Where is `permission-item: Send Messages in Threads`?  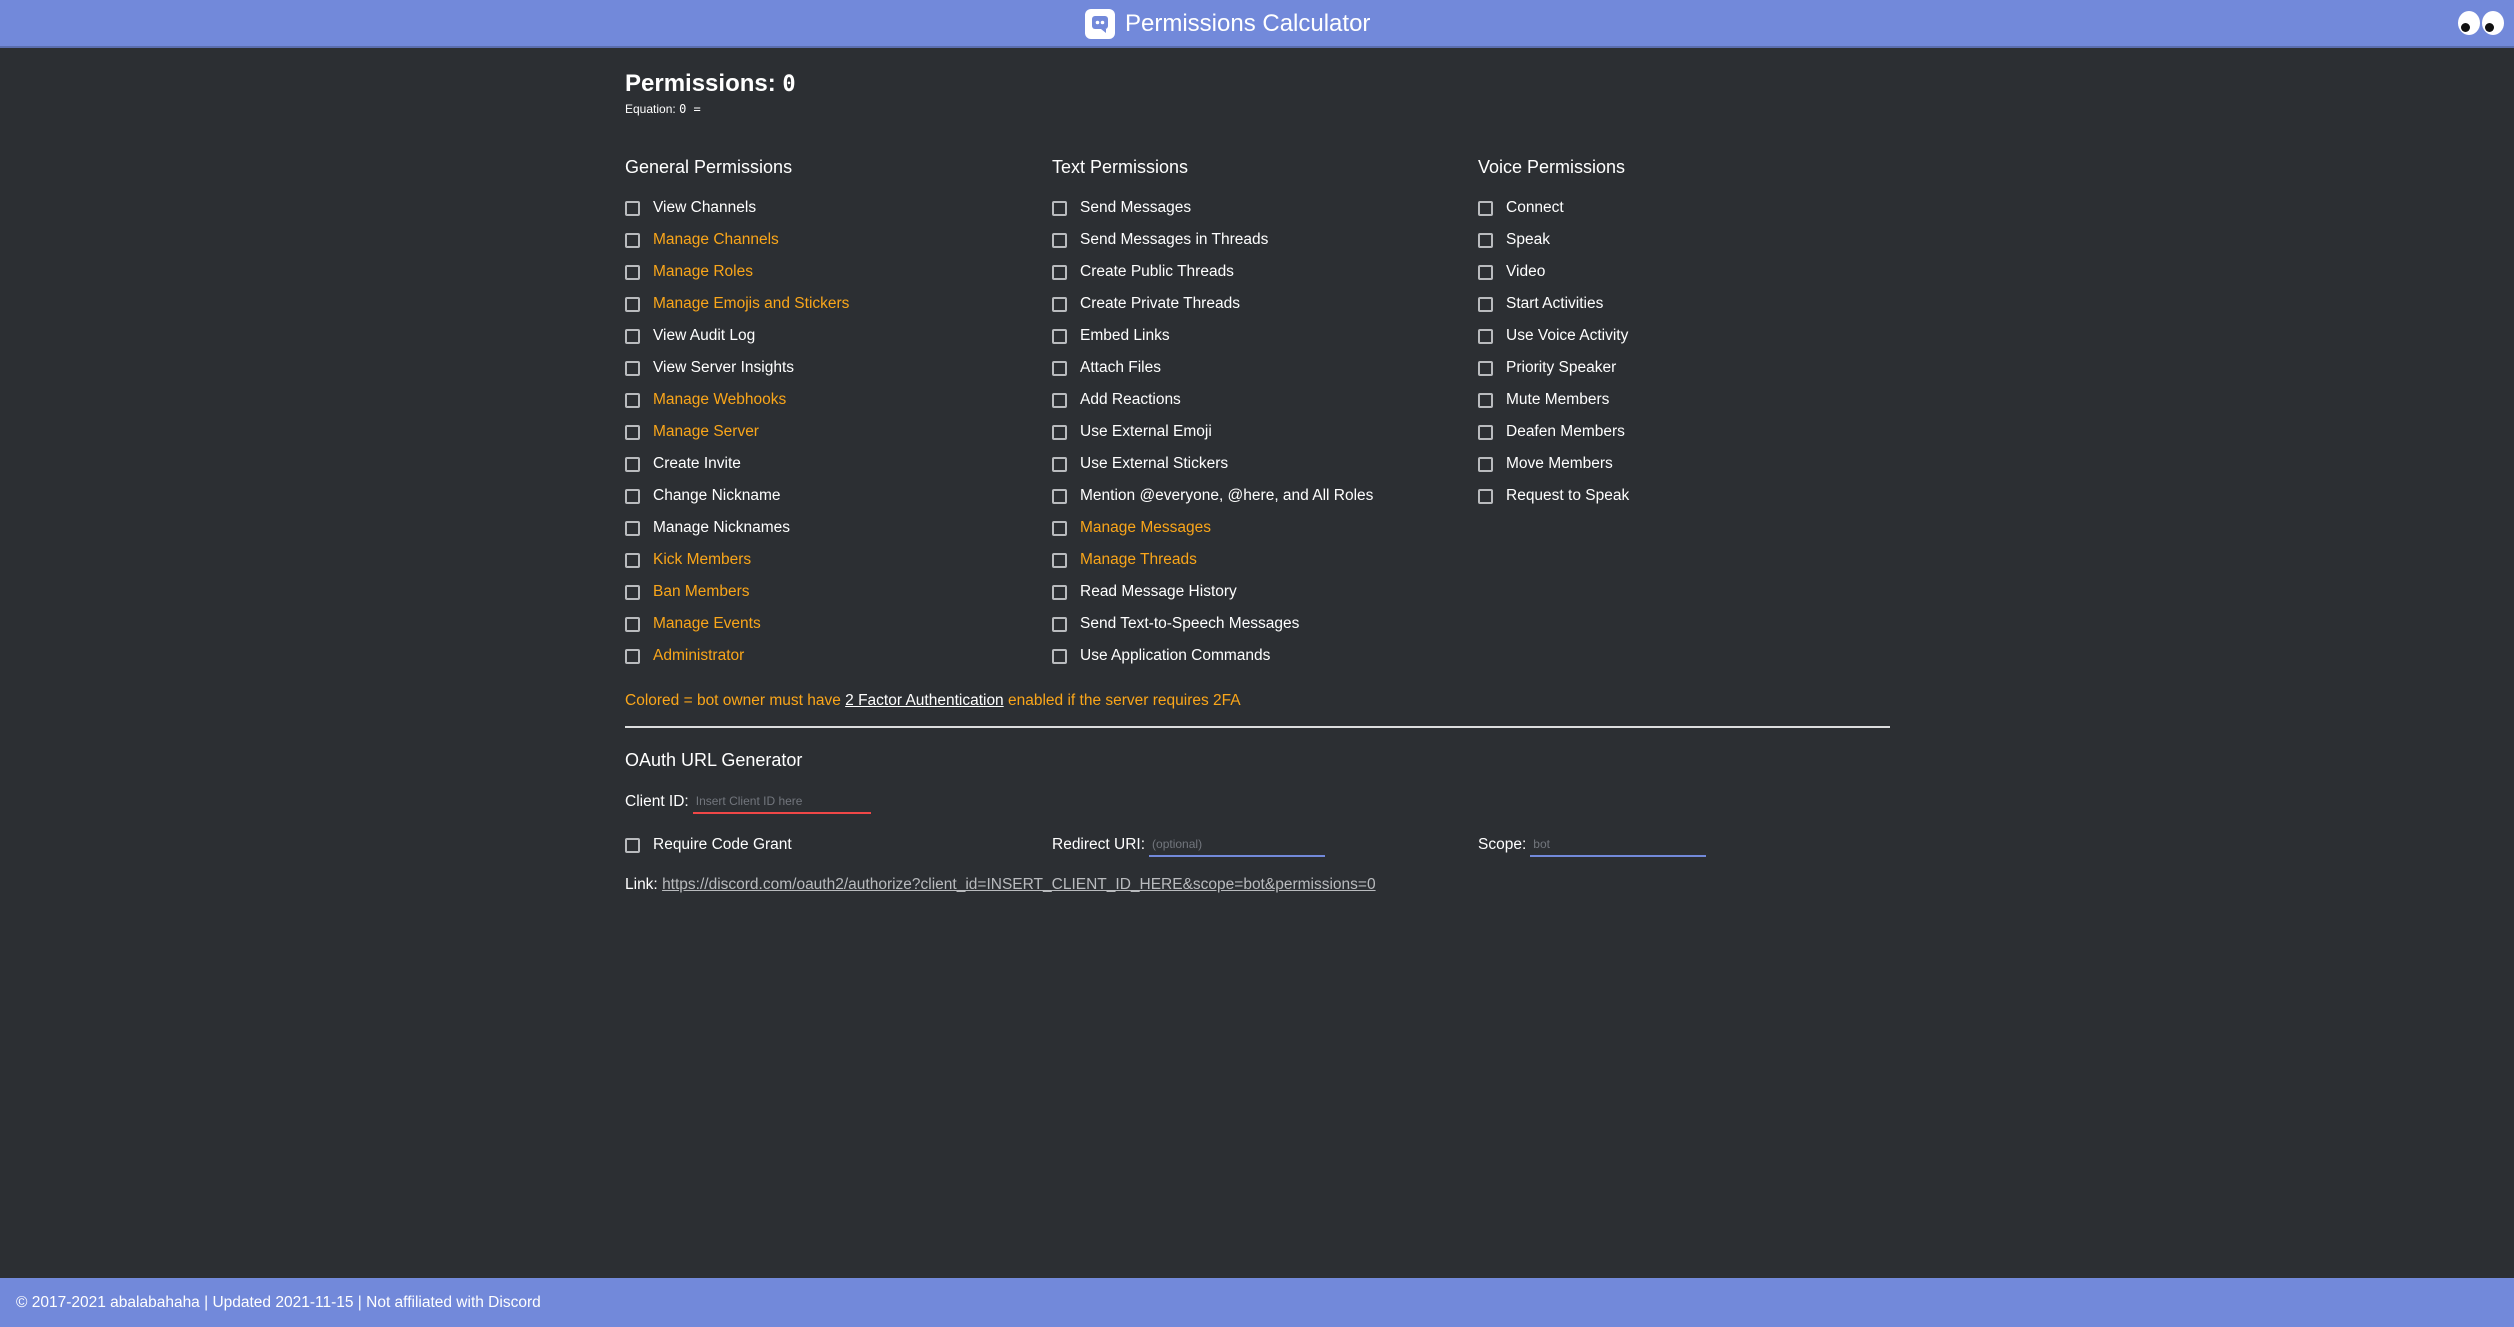
permission-item: Send Messages in Threads is located at coordinates (1262, 240).